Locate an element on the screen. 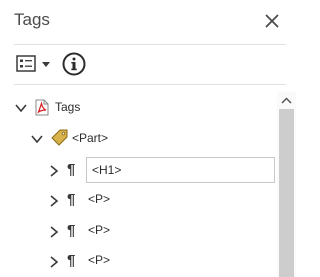  tree-node-label: <Part> is located at coordinates (90, 138).